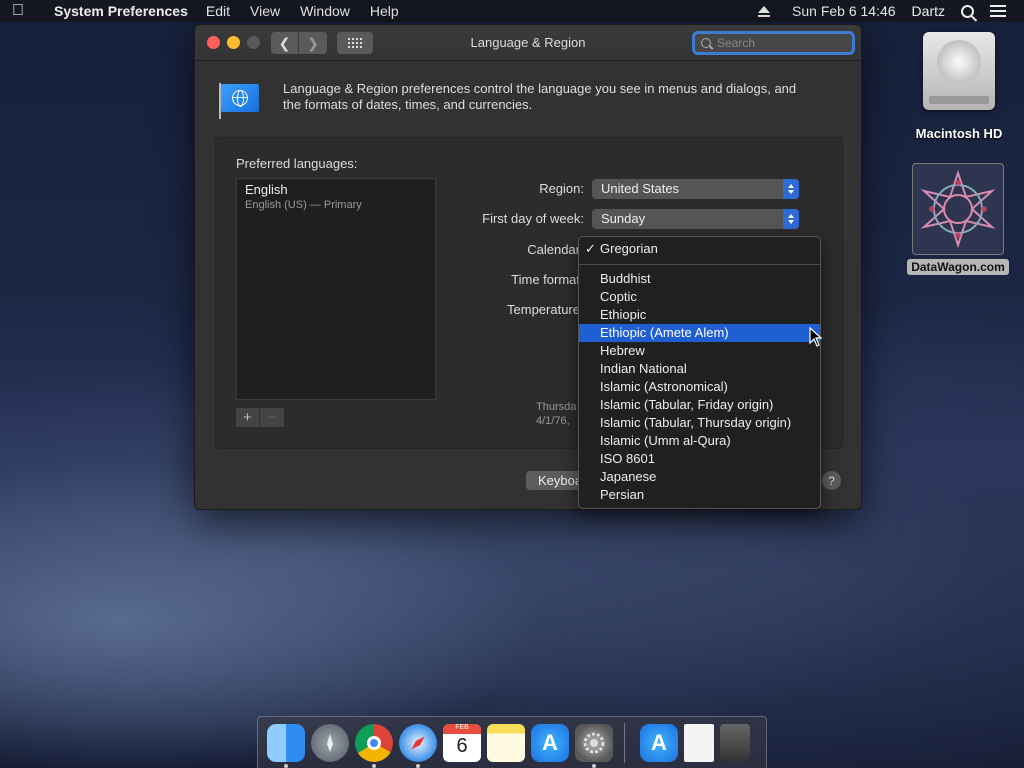 The image size is (1024, 768). Describe the element at coordinates (844, 11) in the screenshot. I see `menubar-clock: Sun Feb 6 14:46` at that location.